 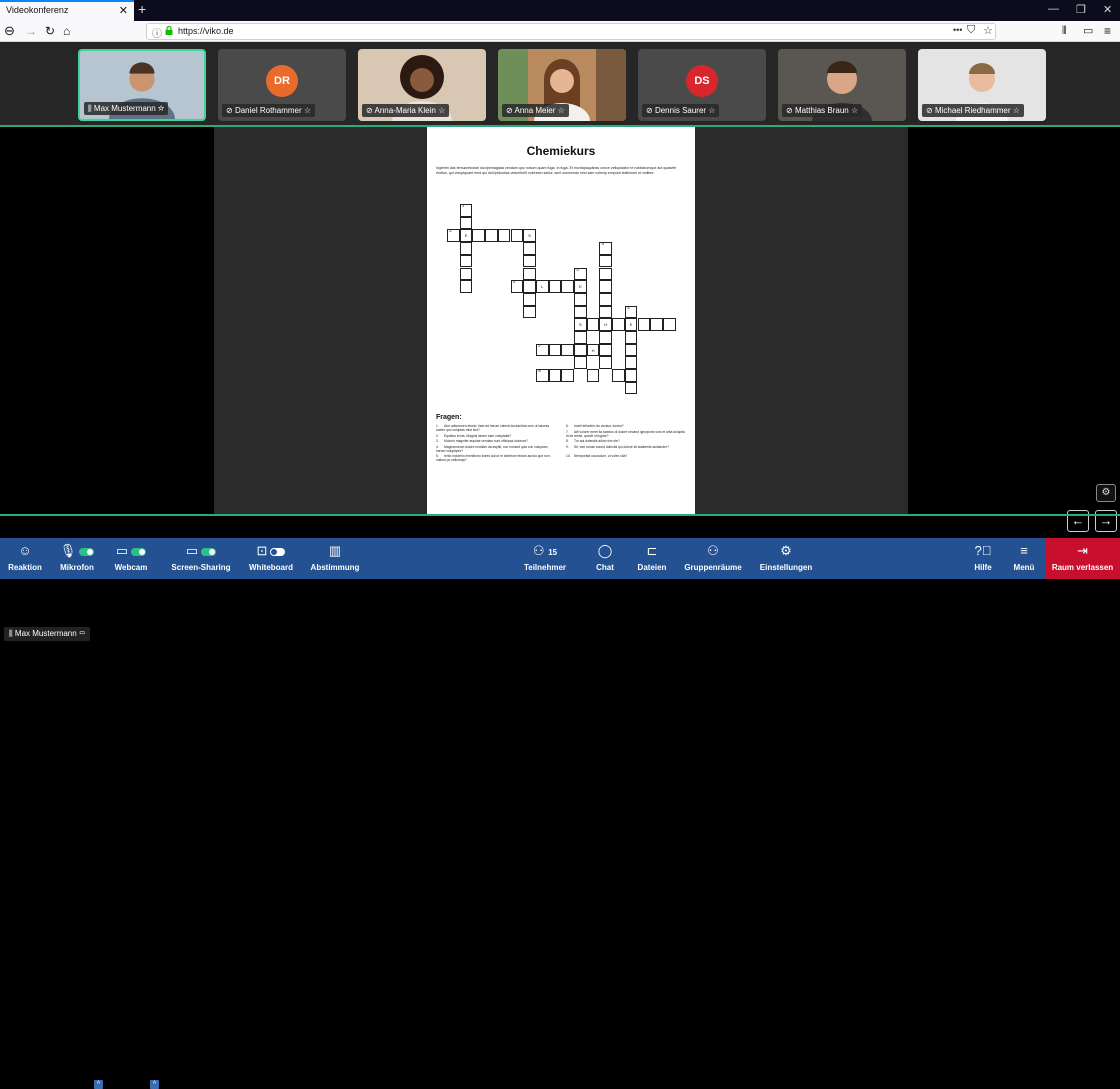 I want to click on webcam-button: ▭ Webcam, so click(x=131, y=558).